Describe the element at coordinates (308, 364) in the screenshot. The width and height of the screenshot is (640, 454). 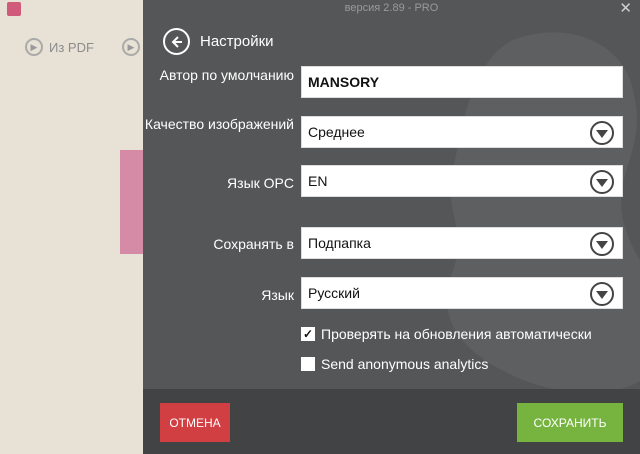
I see `analytics-checkbox` at that location.